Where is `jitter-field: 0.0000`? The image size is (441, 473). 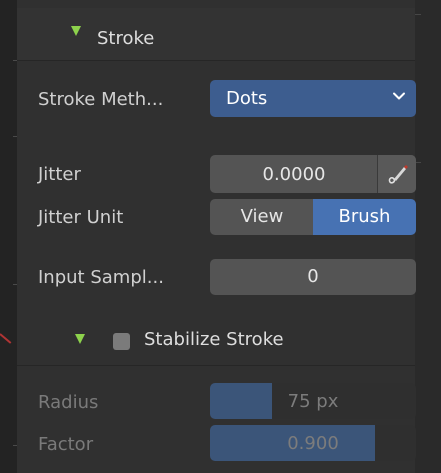
jitter-field: 0.0000 is located at coordinates (313, 174).